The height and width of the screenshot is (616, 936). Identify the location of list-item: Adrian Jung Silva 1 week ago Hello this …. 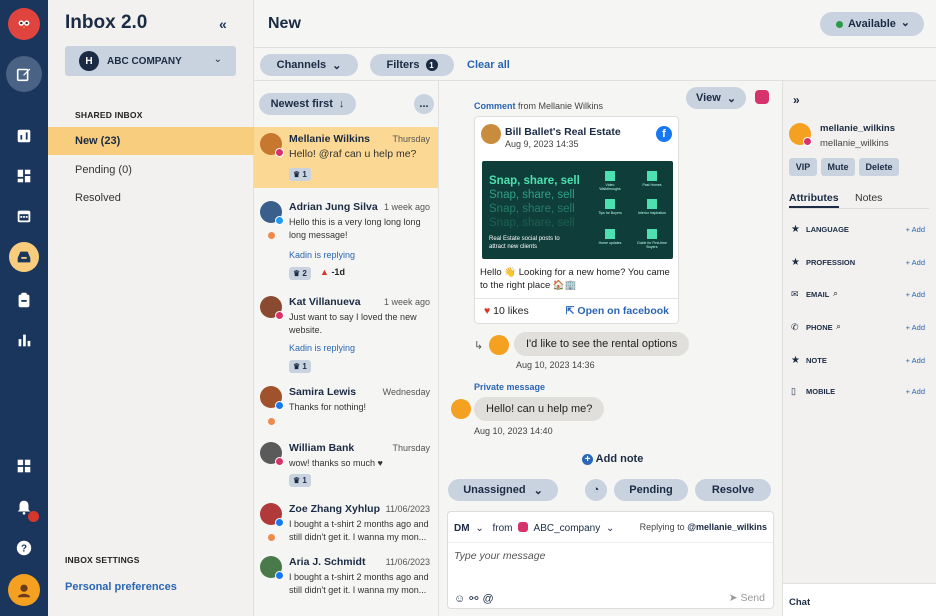
(346, 240).